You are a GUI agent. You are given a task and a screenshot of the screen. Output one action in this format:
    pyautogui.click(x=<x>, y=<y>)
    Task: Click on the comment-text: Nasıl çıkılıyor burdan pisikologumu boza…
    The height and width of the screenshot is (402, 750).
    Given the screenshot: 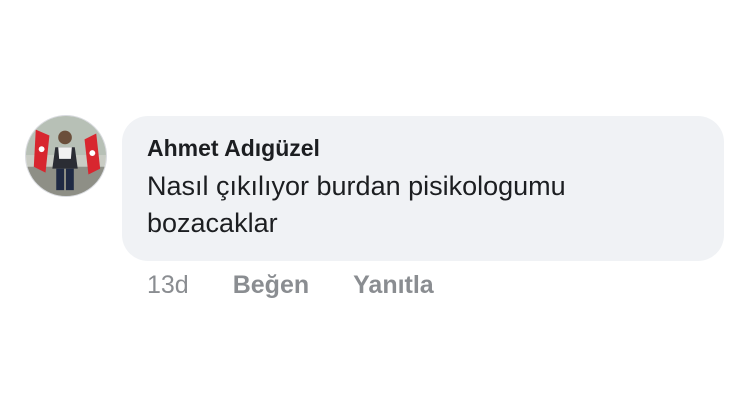 What is the action you would take?
    pyautogui.click(x=423, y=205)
    